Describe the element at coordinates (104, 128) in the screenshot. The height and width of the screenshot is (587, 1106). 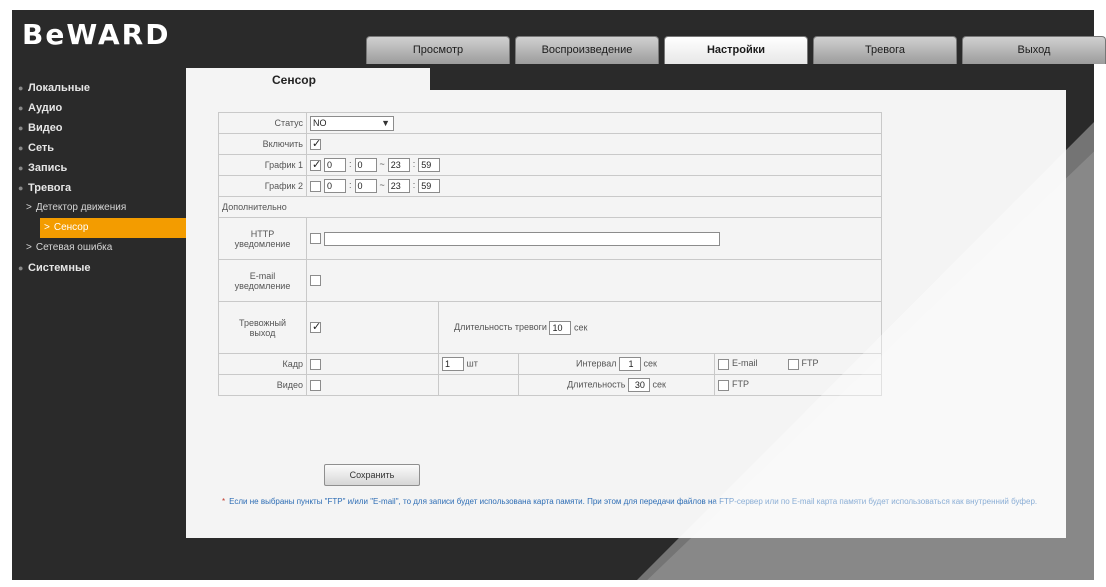
I see `sidebar-item-video: ● Видео` at that location.